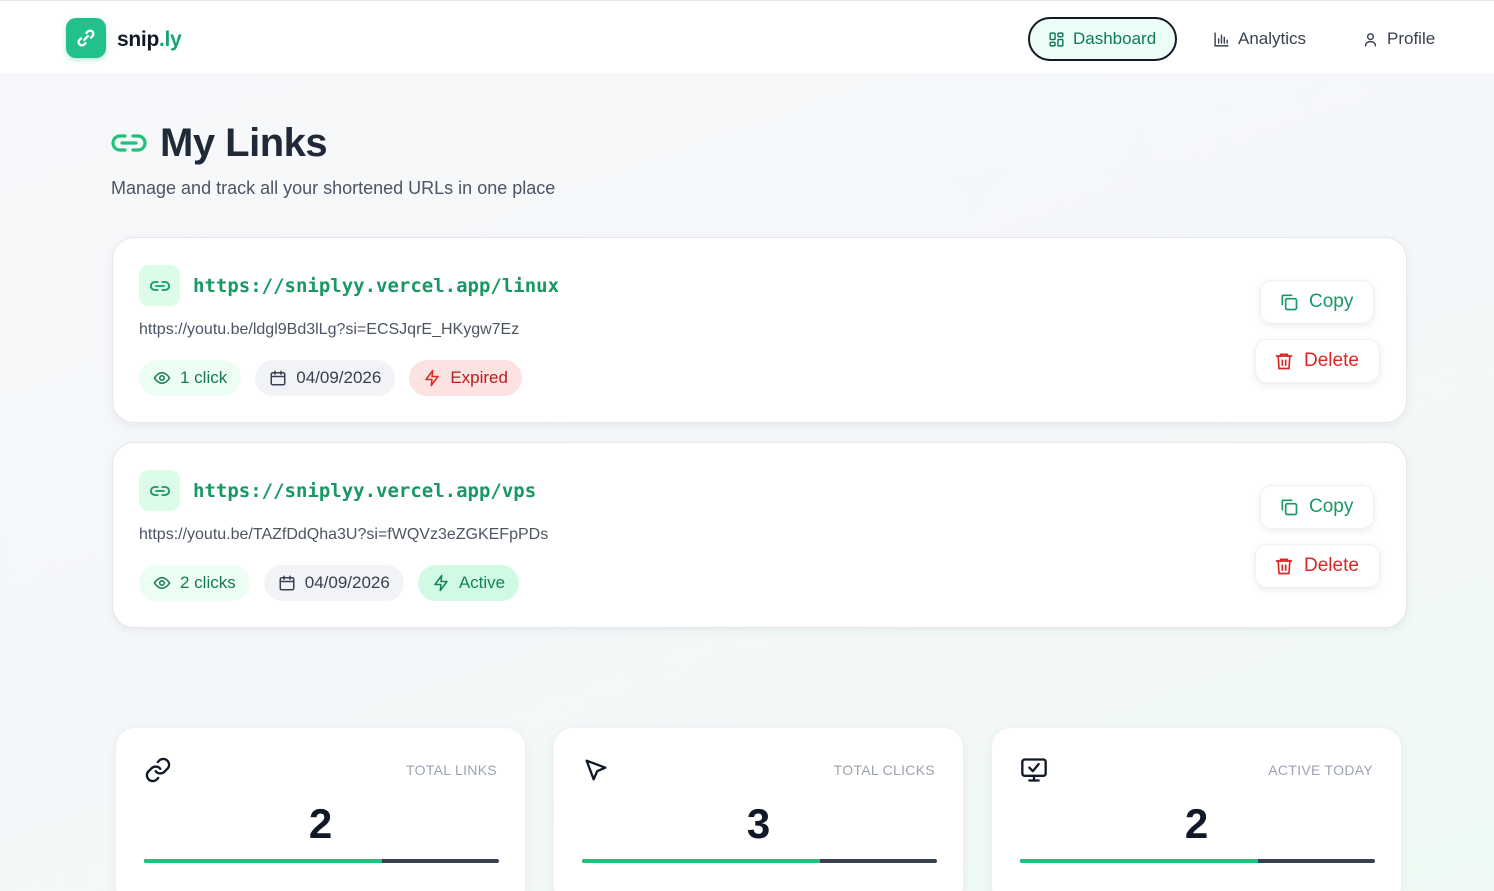 Image resolution: width=1494 pixels, height=891 pixels. I want to click on clicks-badge: 1 click, so click(190, 378).